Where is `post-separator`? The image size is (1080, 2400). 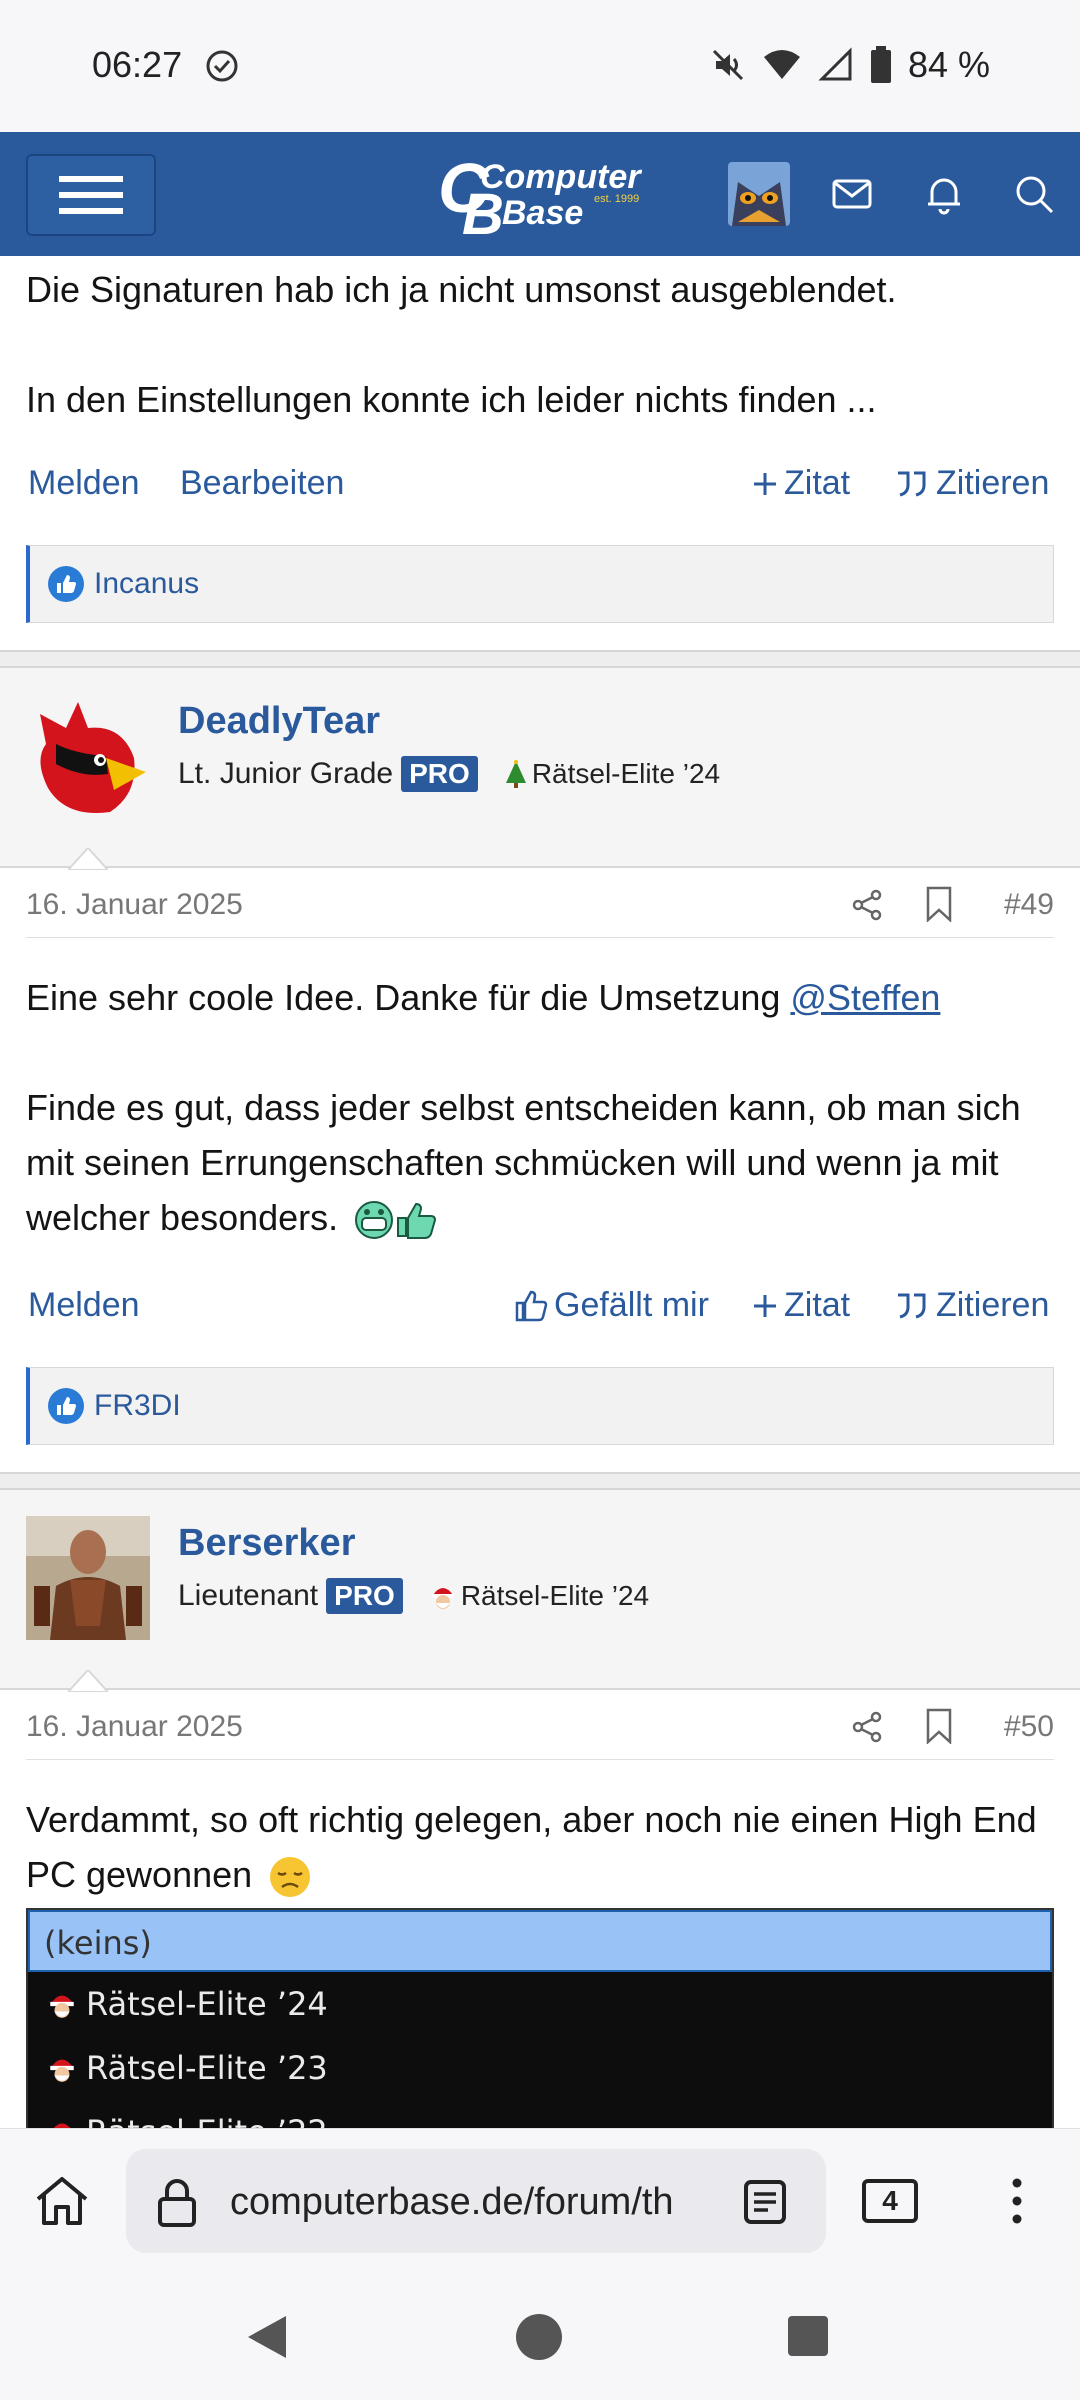 post-separator is located at coordinates (540, 1481).